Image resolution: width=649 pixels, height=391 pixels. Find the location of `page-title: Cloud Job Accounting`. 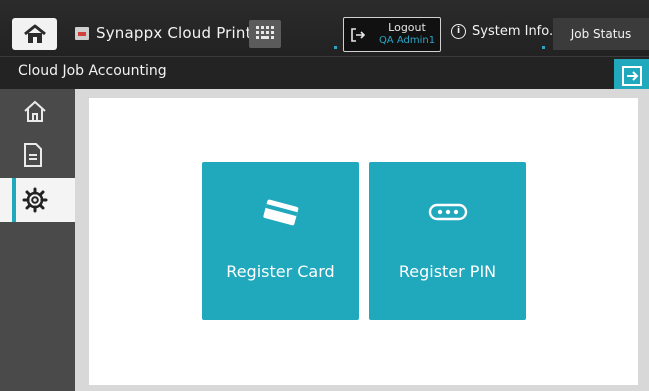

page-title: Cloud Job Accounting is located at coordinates (92, 71).